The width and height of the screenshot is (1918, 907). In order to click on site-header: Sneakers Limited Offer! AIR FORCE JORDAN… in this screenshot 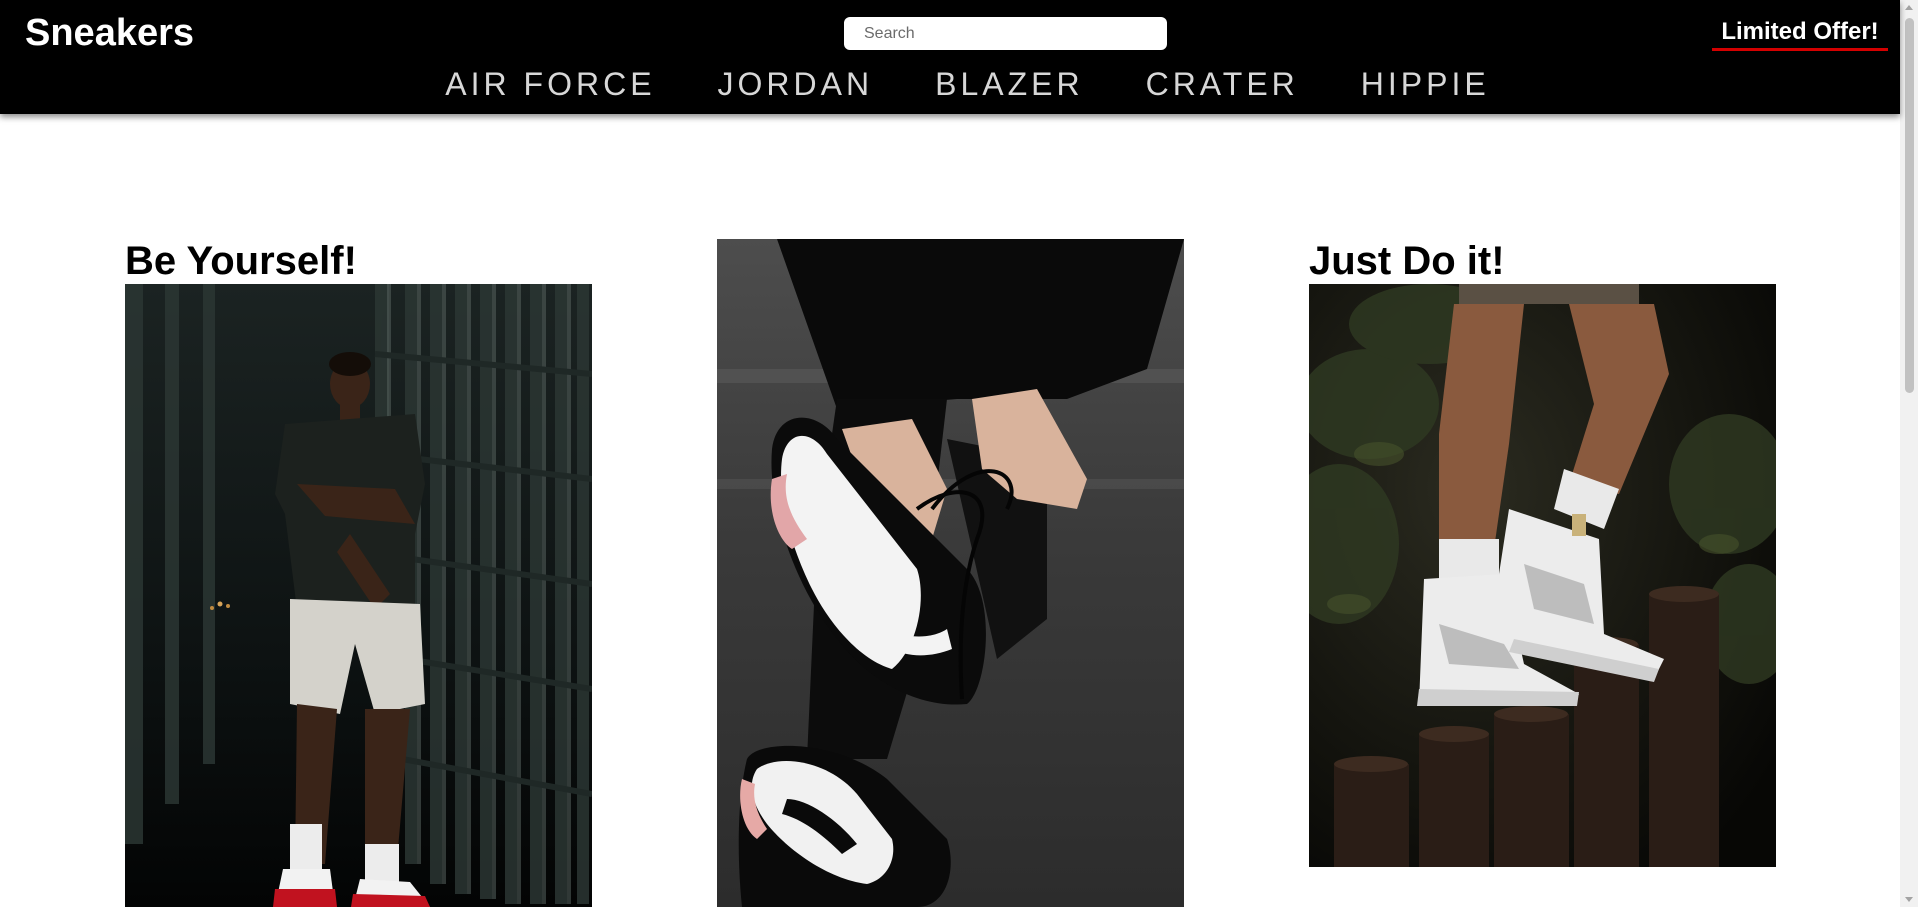, I will do `click(950, 57)`.